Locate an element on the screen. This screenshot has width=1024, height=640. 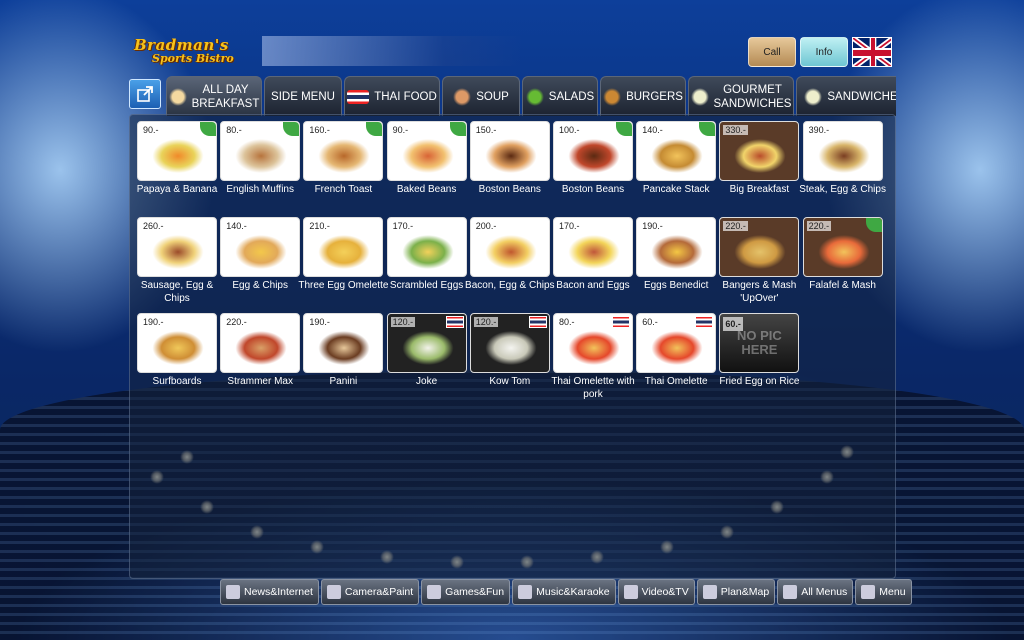
call-button: Call is located at coordinates (772, 52).